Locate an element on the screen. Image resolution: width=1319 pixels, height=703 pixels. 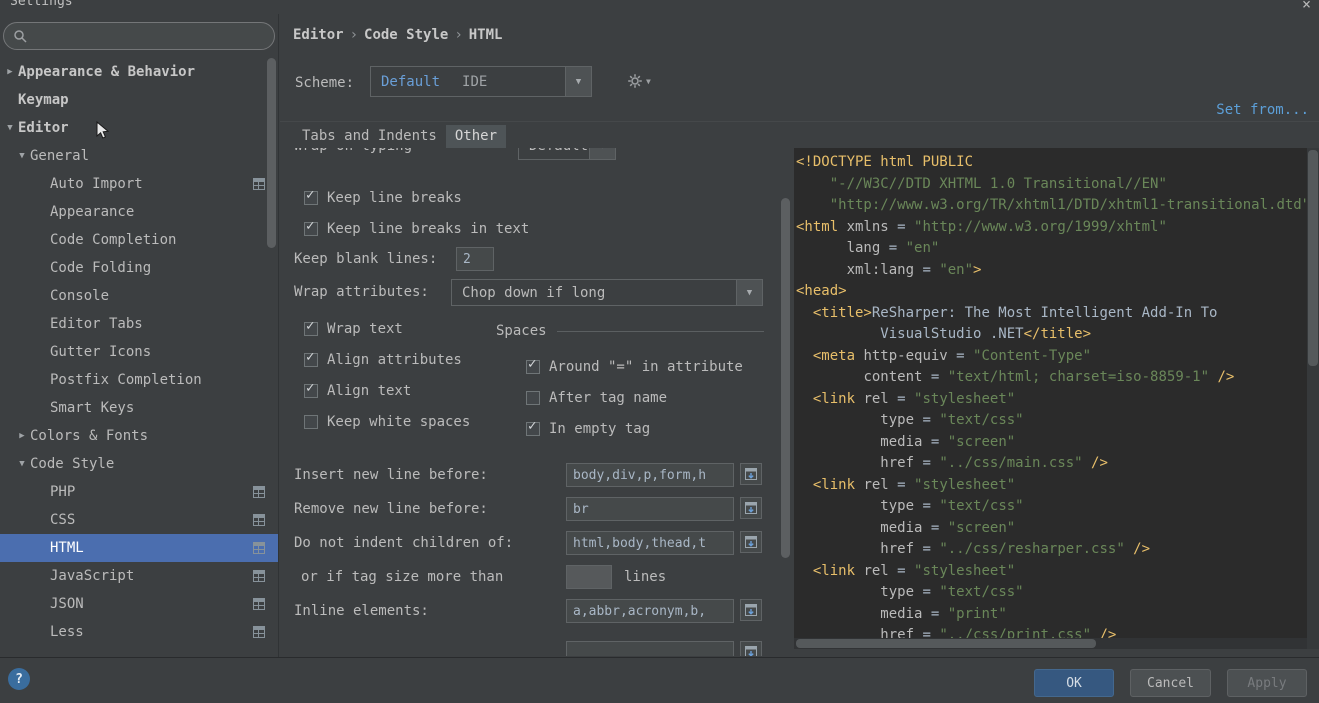
sidebar-item-label: Editor Tabs is located at coordinates (96, 324).